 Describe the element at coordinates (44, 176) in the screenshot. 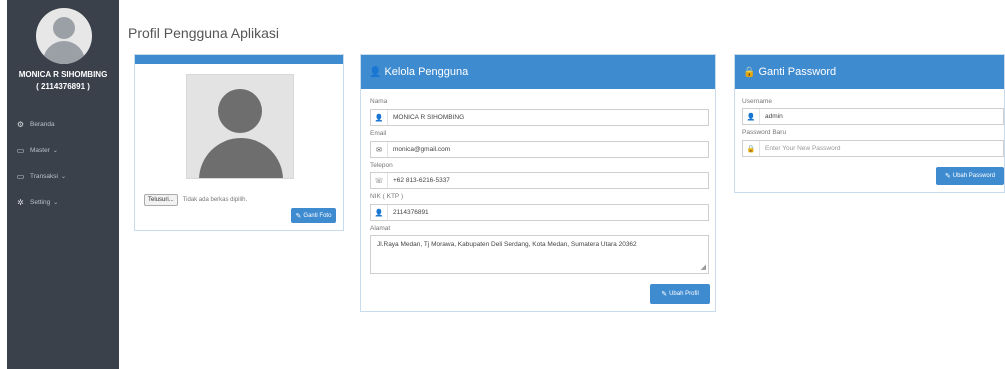

I see `sidebar-item-label: Transaksi` at that location.